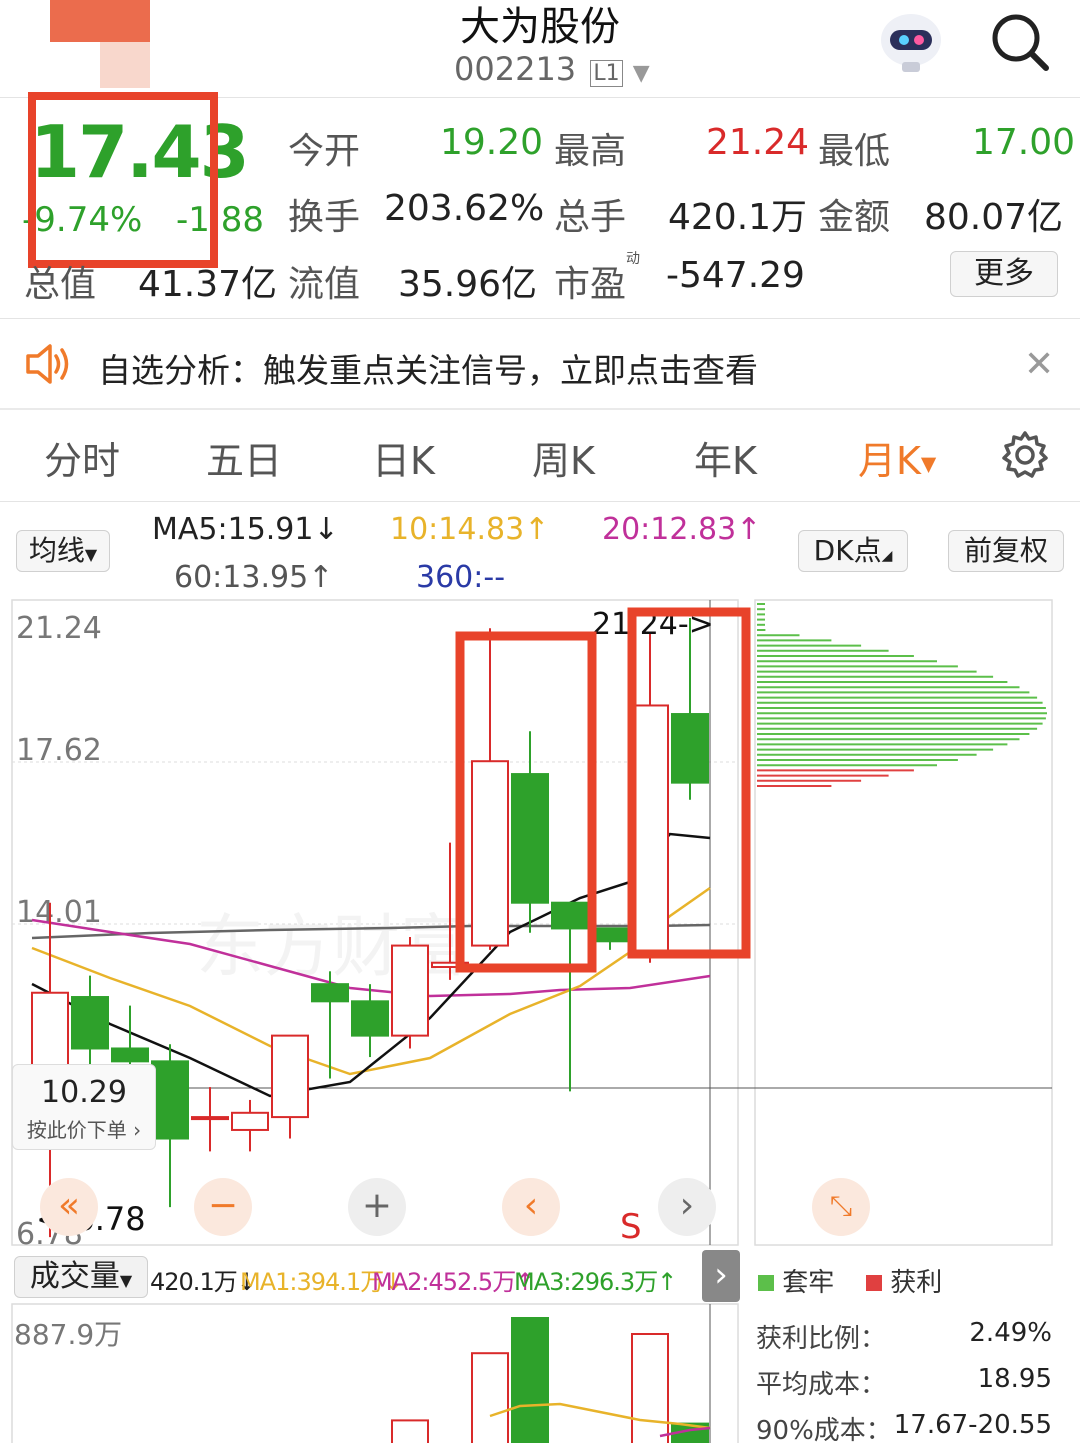  I want to click on tooltip-action-label: 按此价下单, so click(76, 1130).